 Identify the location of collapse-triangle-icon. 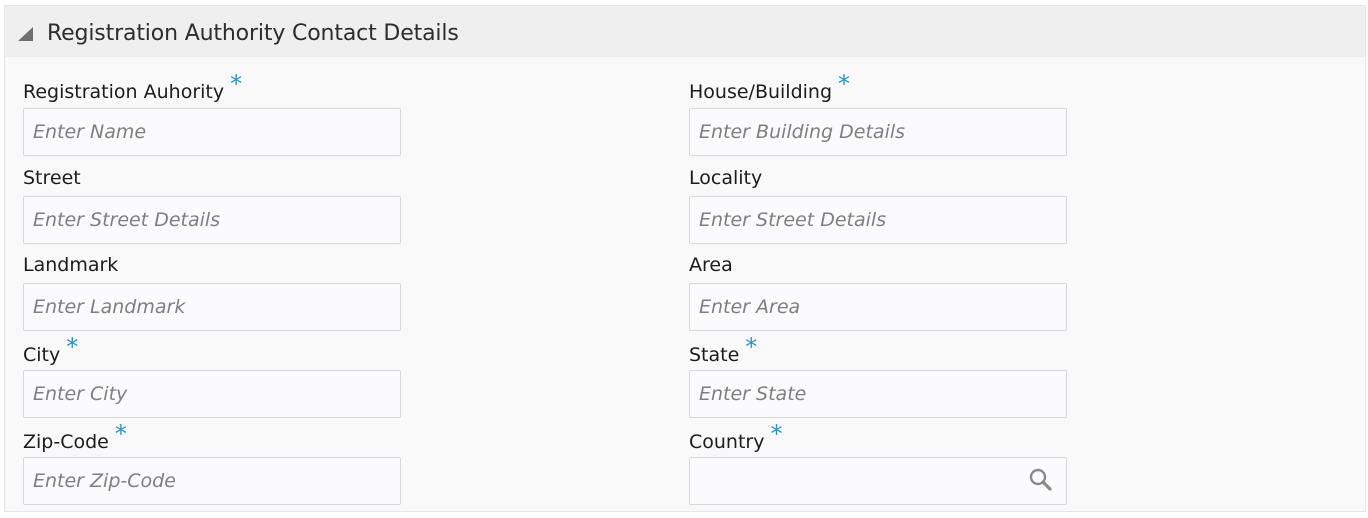
(25, 34).